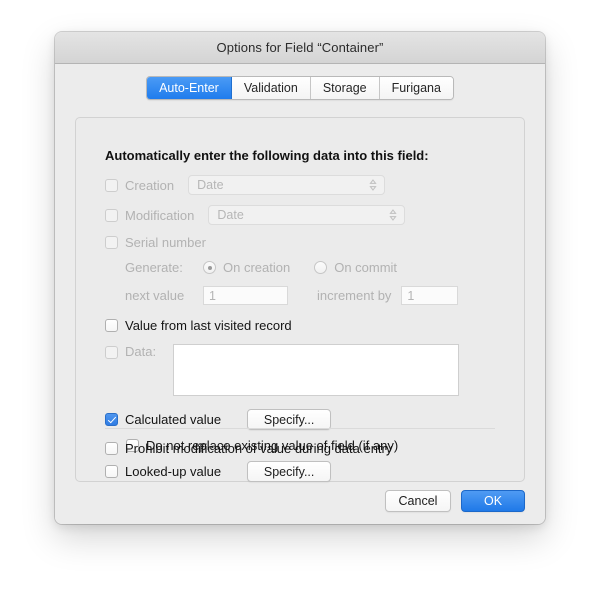 This screenshot has width=600, height=594. I want to click on next-value-label: next value, so click(155, 295).